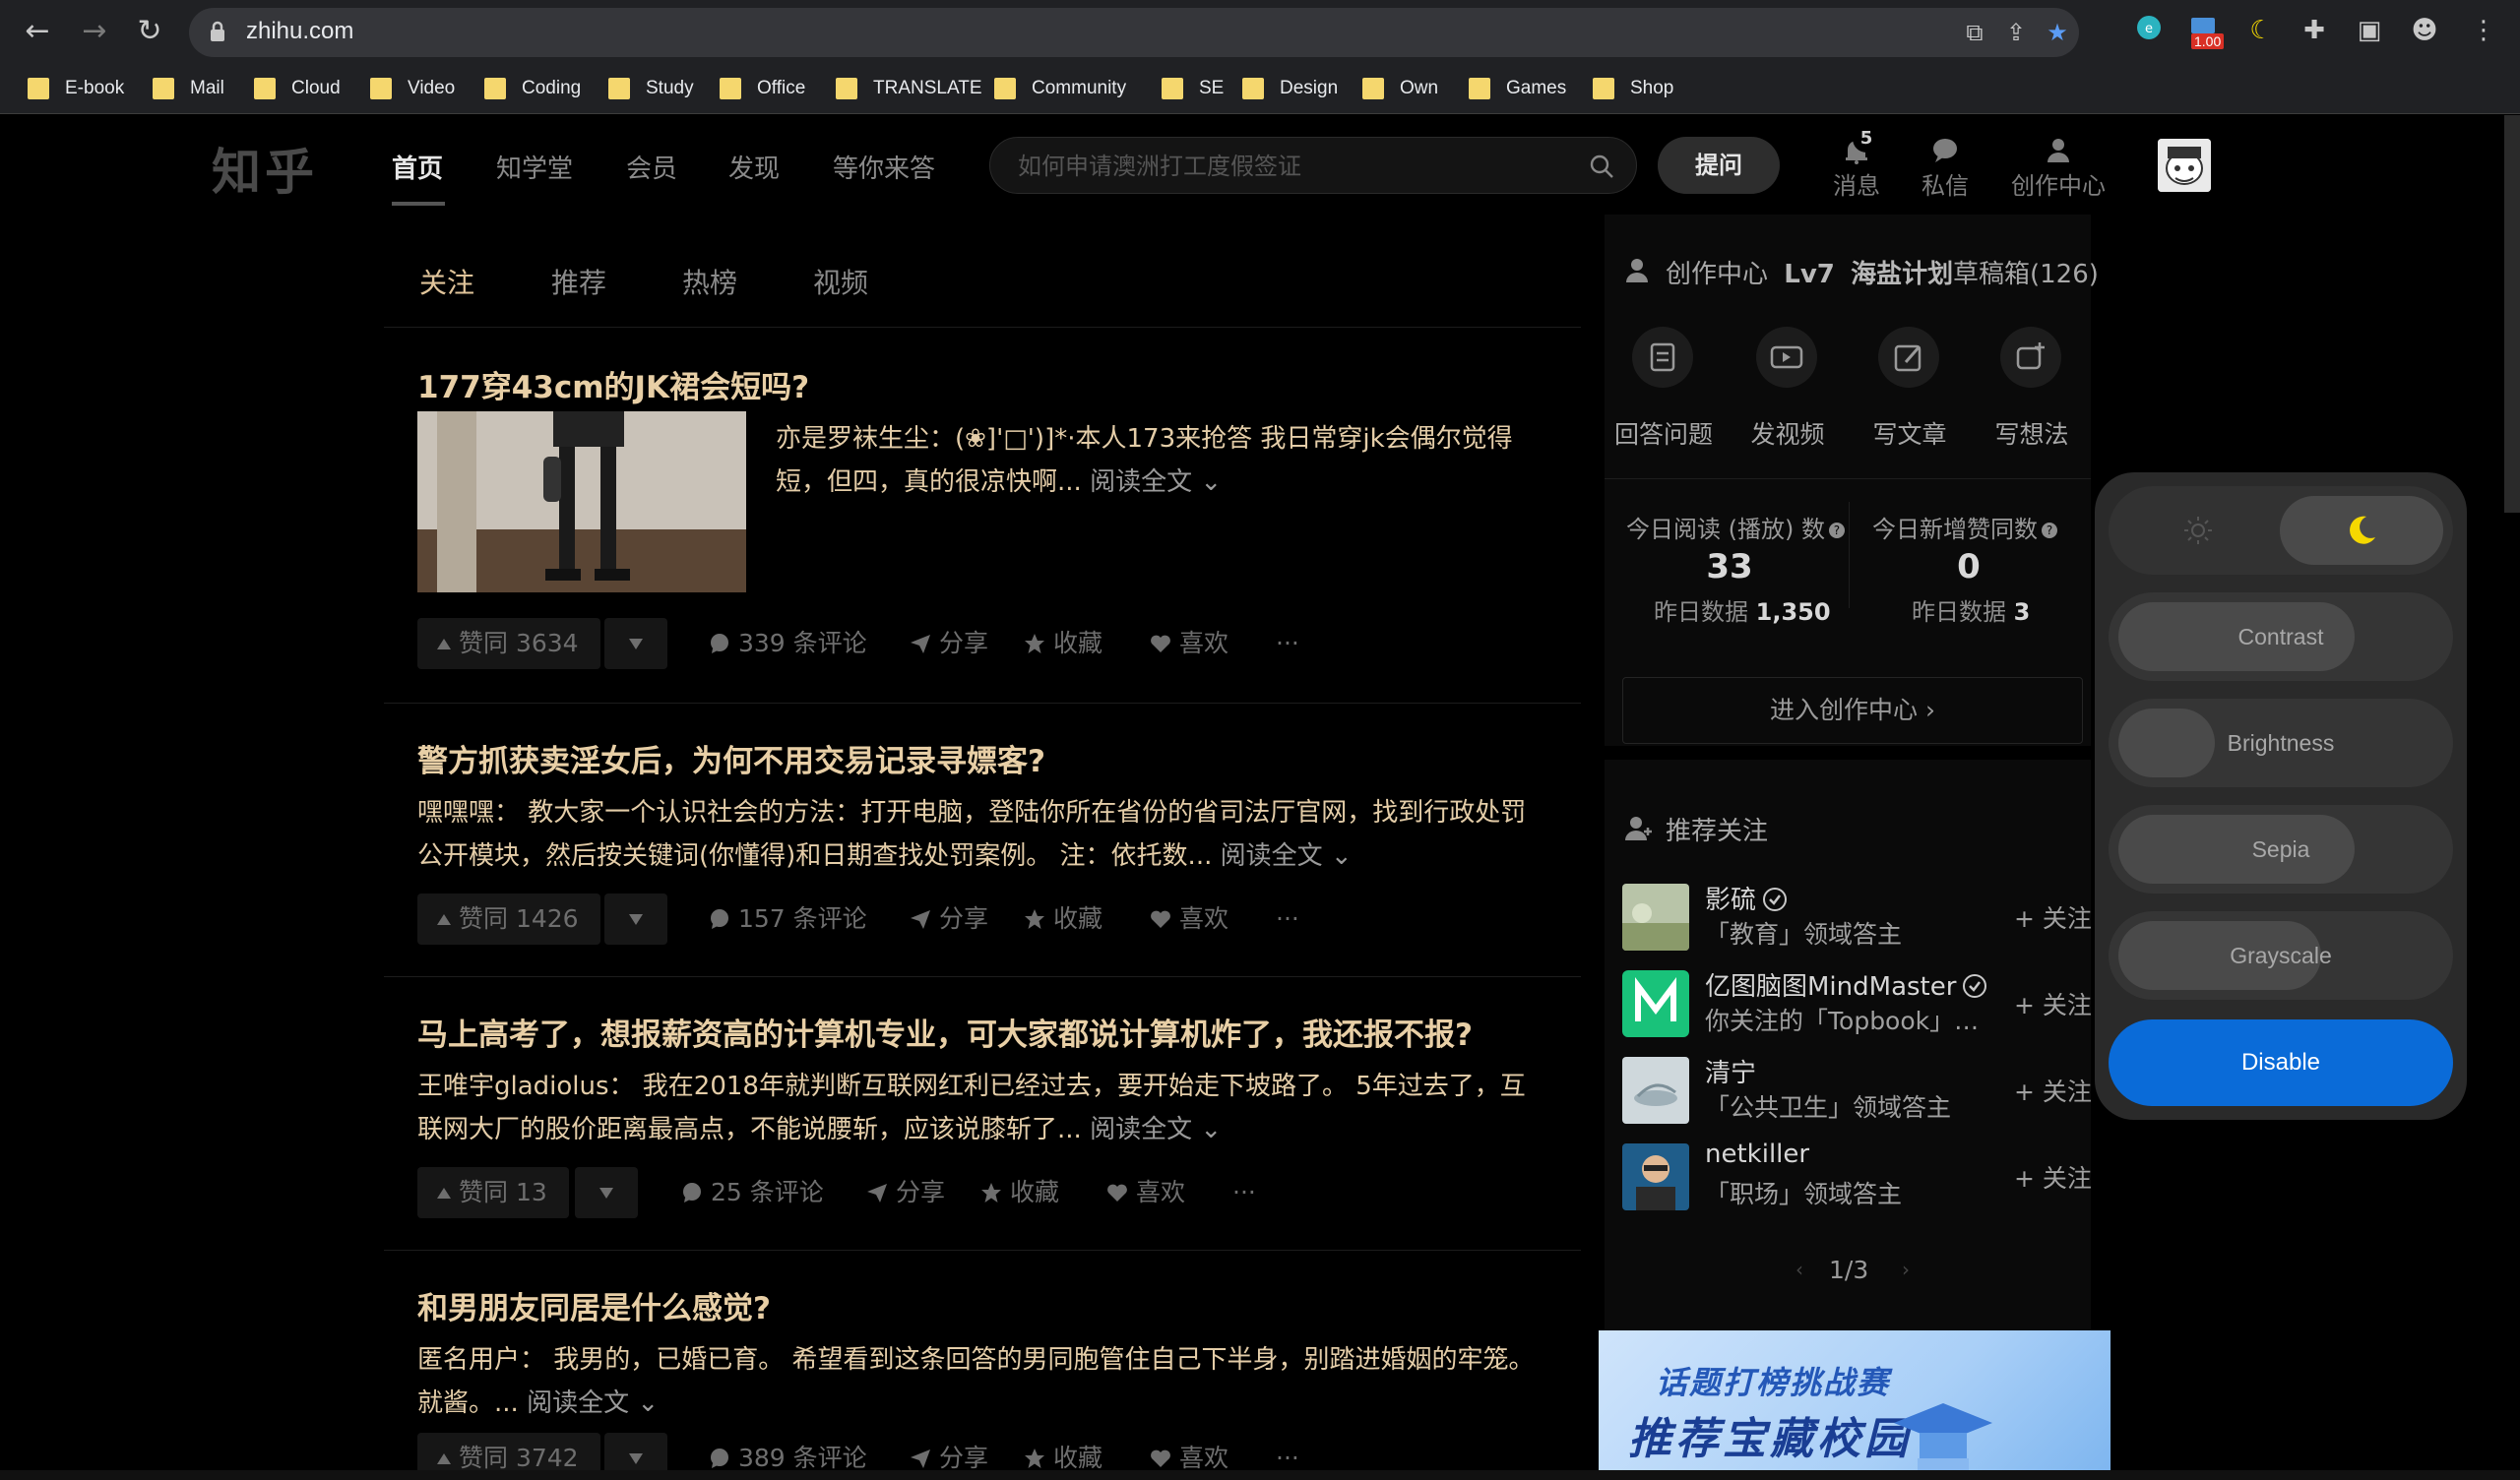 The image size is (2520, 1480). Describe the element at coordinates (534, 167) in the screenshot. I see `nav-zhixuetang: 知学堂` at that location.